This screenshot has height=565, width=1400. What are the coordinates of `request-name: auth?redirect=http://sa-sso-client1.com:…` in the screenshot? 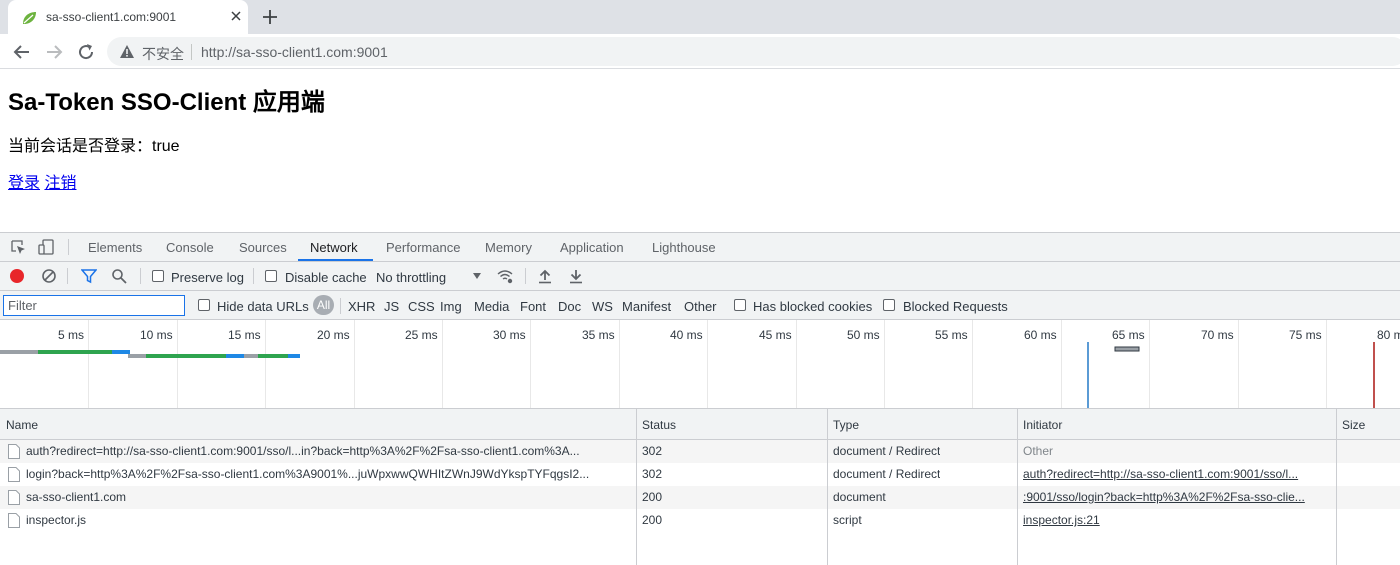 It's located at (327, 451).